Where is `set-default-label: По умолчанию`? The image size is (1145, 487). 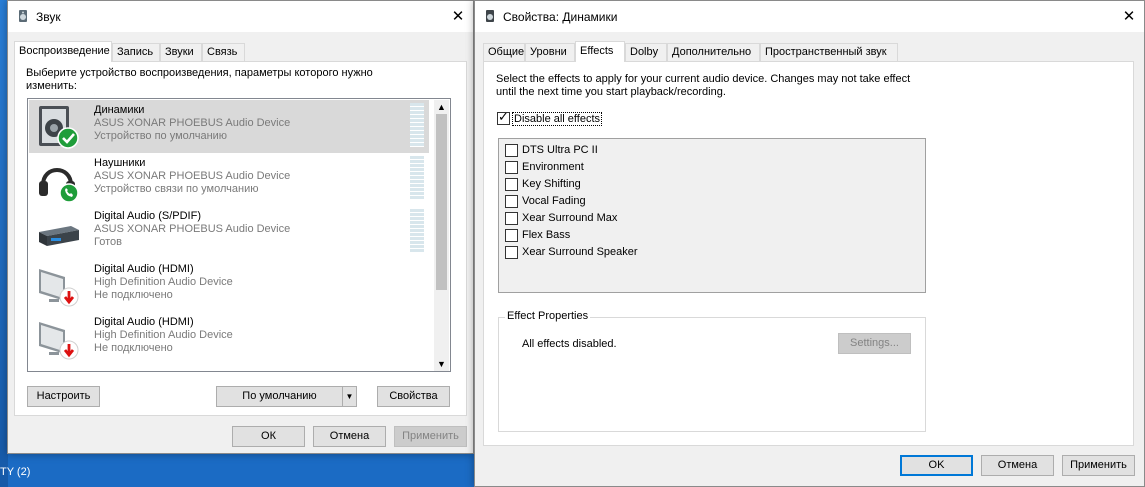
set-default-label: По умолчанию is located at coordinates (279, 396).